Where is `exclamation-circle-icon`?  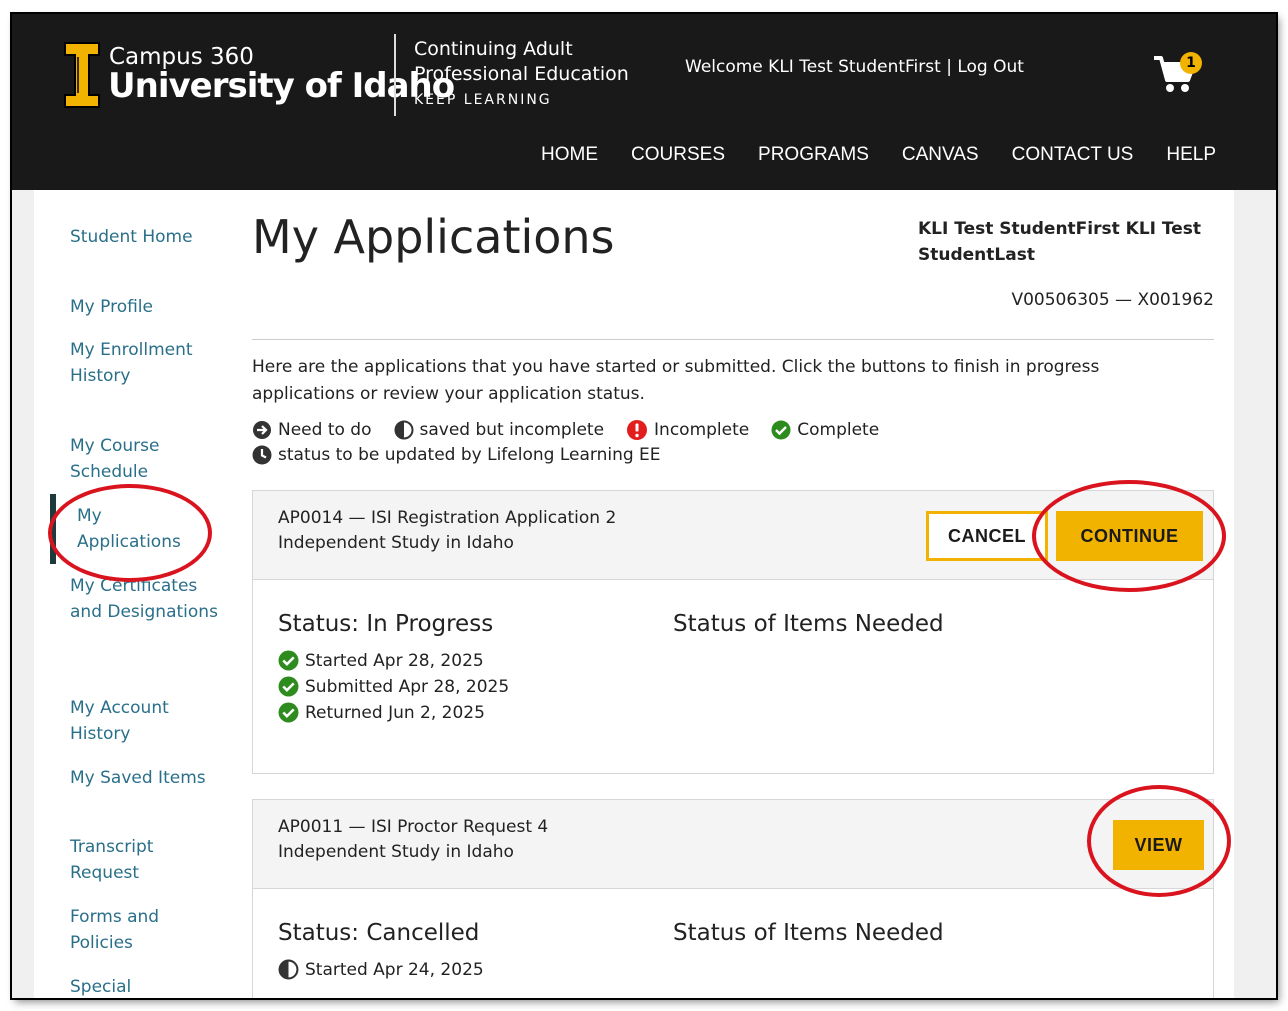
exclamation-circle-icon is located at coordinates (637, 430).